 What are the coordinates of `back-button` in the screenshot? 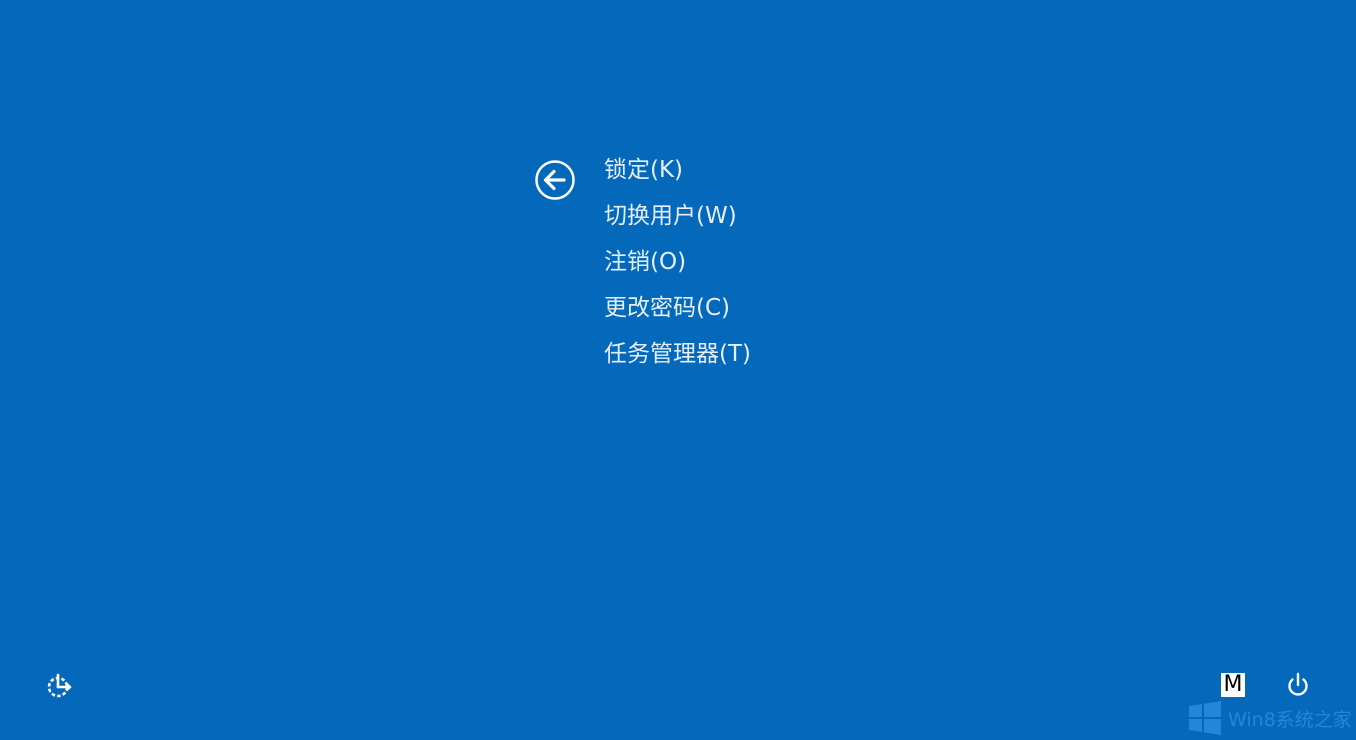 It's located at (555, 180).